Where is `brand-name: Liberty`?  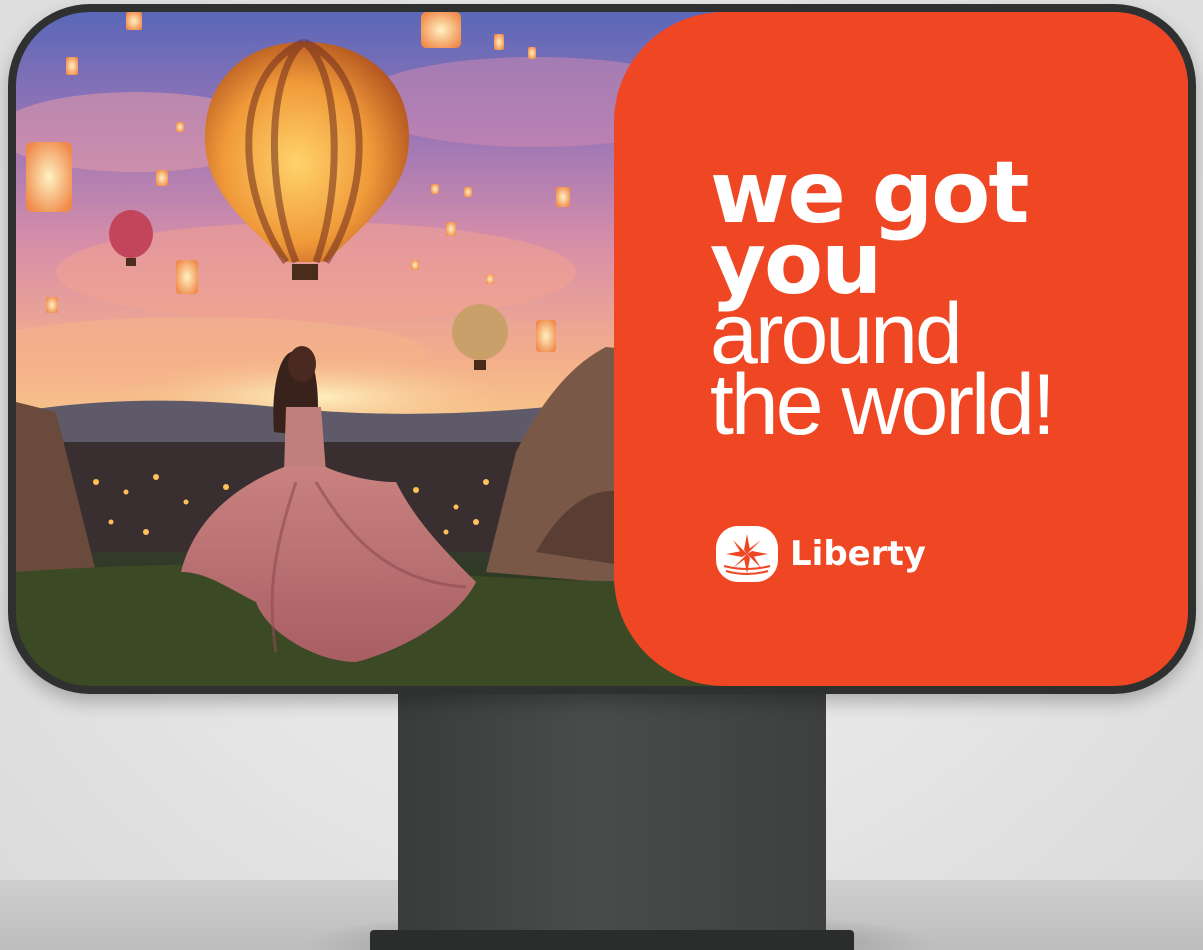
brand-name: Liberty is located at coordinates (858, 554).